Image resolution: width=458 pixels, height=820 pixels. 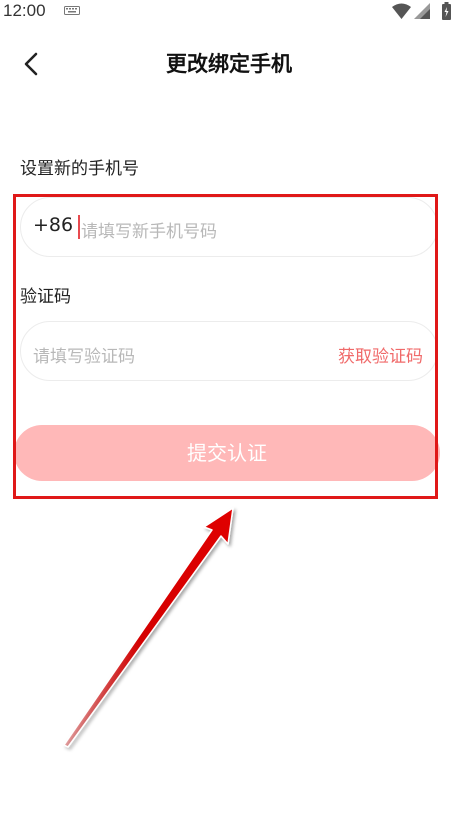 I want to click on country-code: +86, so click(x=53, y=225).